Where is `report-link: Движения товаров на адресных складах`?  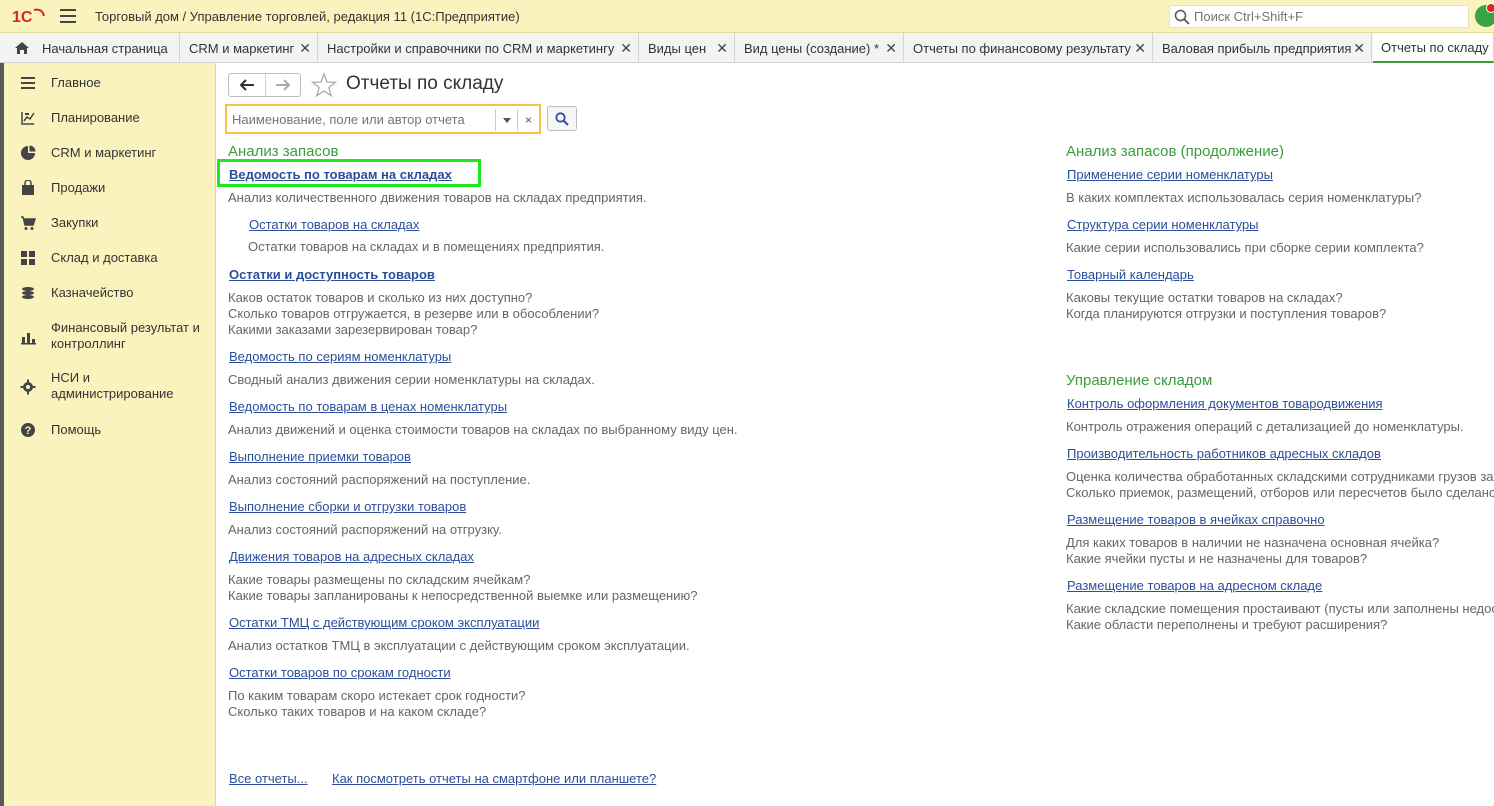 report-link: Движения товаров на адресных складах is located at coordinates (351, 556).